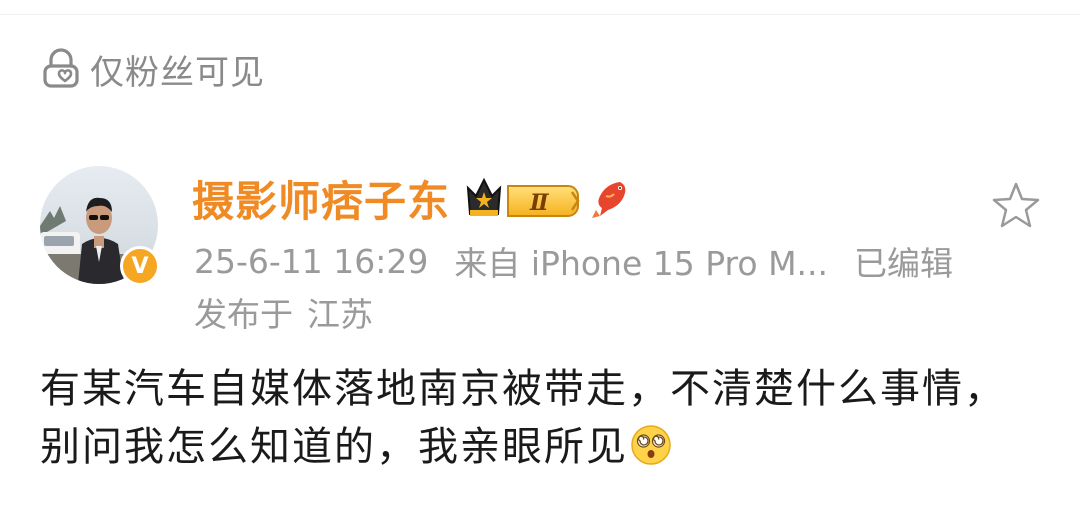 Image resolution: width=1080 pixels, height=522 pixels. Describe the element at coordinates (540, 14) in the screenshot. I see `top-divider` at that location.